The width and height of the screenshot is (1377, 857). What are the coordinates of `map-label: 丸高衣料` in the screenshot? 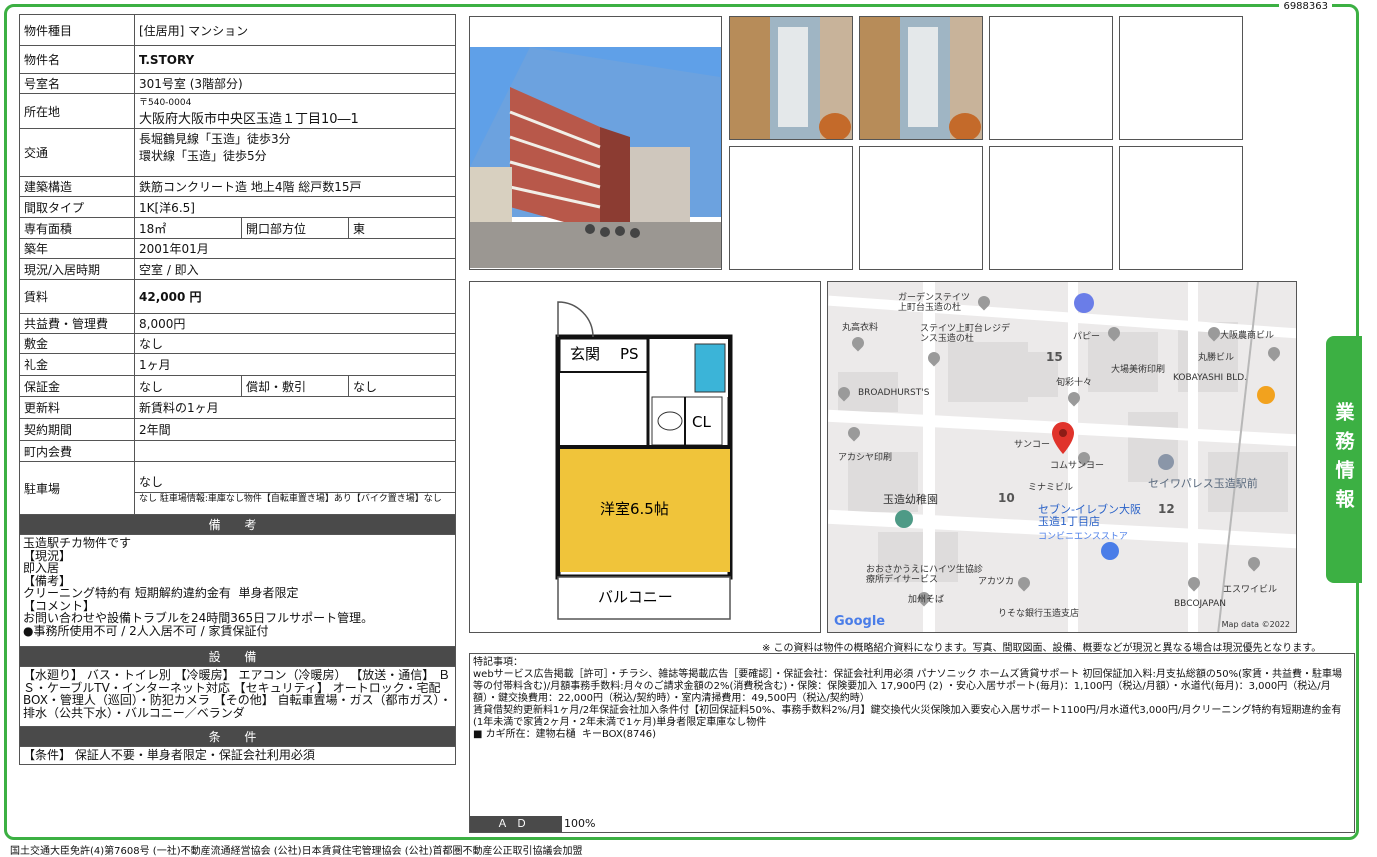 It's located at (860, 328).